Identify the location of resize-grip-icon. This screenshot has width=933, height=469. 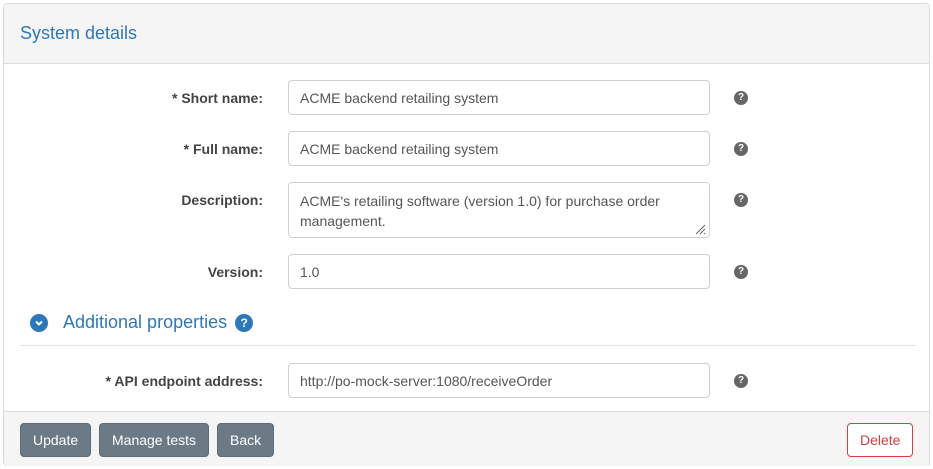
(700, 229).